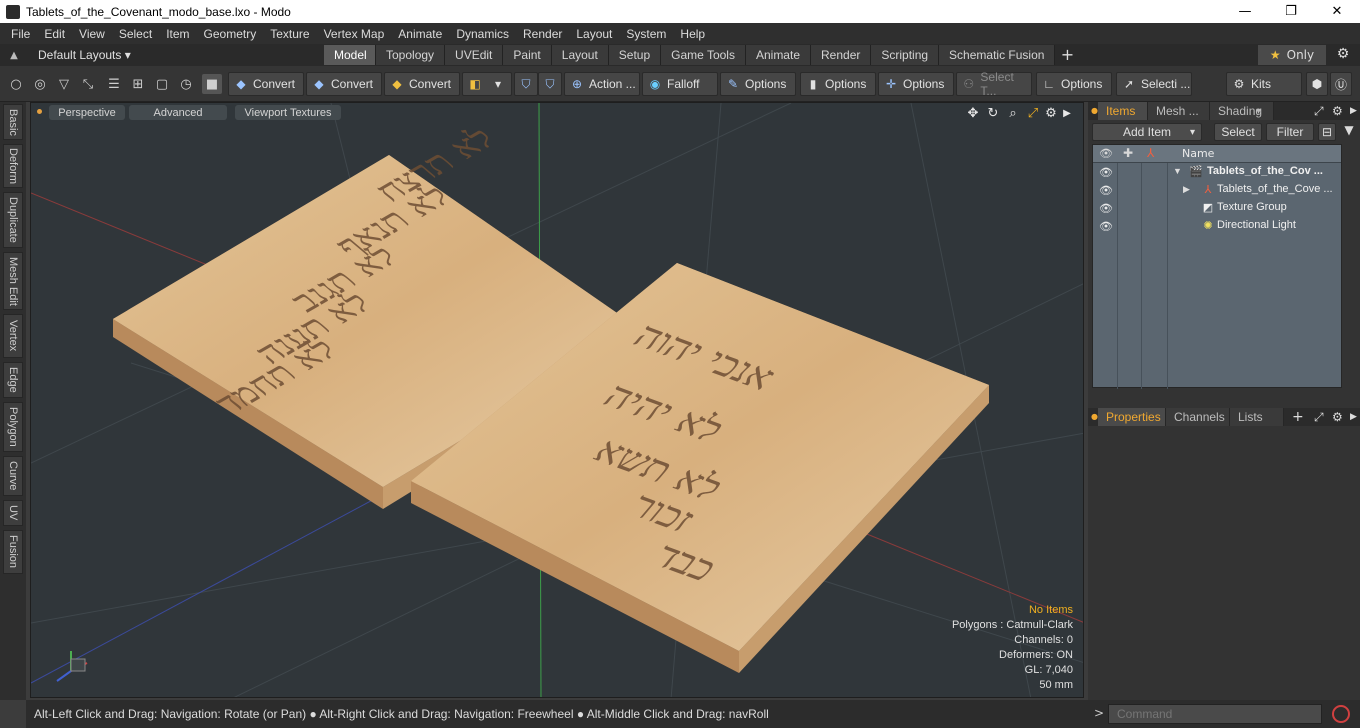 This screenshot has height=728, width=1360. I want to click on vtab-curve: Curve, so click(13, 476).